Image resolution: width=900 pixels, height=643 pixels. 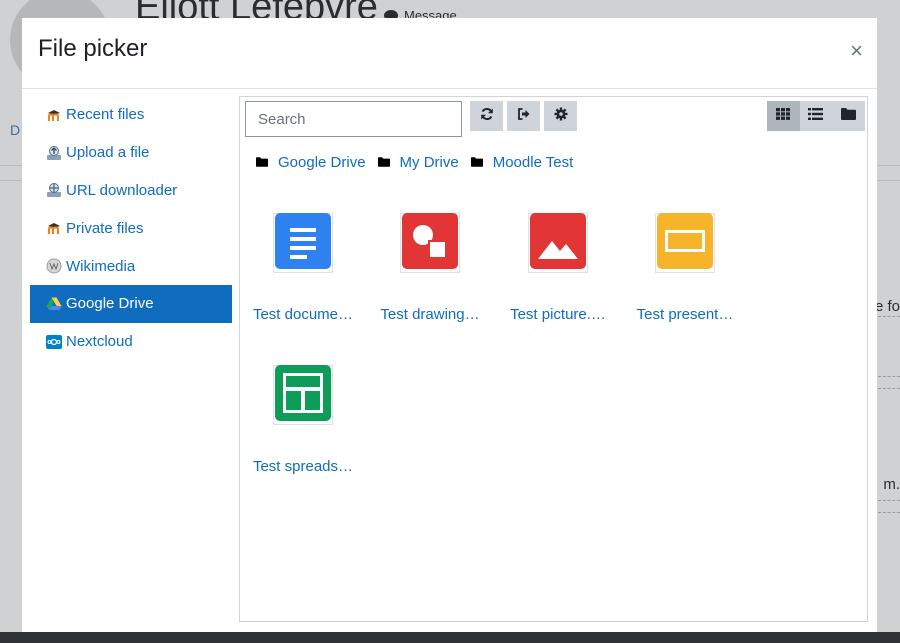 I want to click on search-input, so click(x=353, y=119).